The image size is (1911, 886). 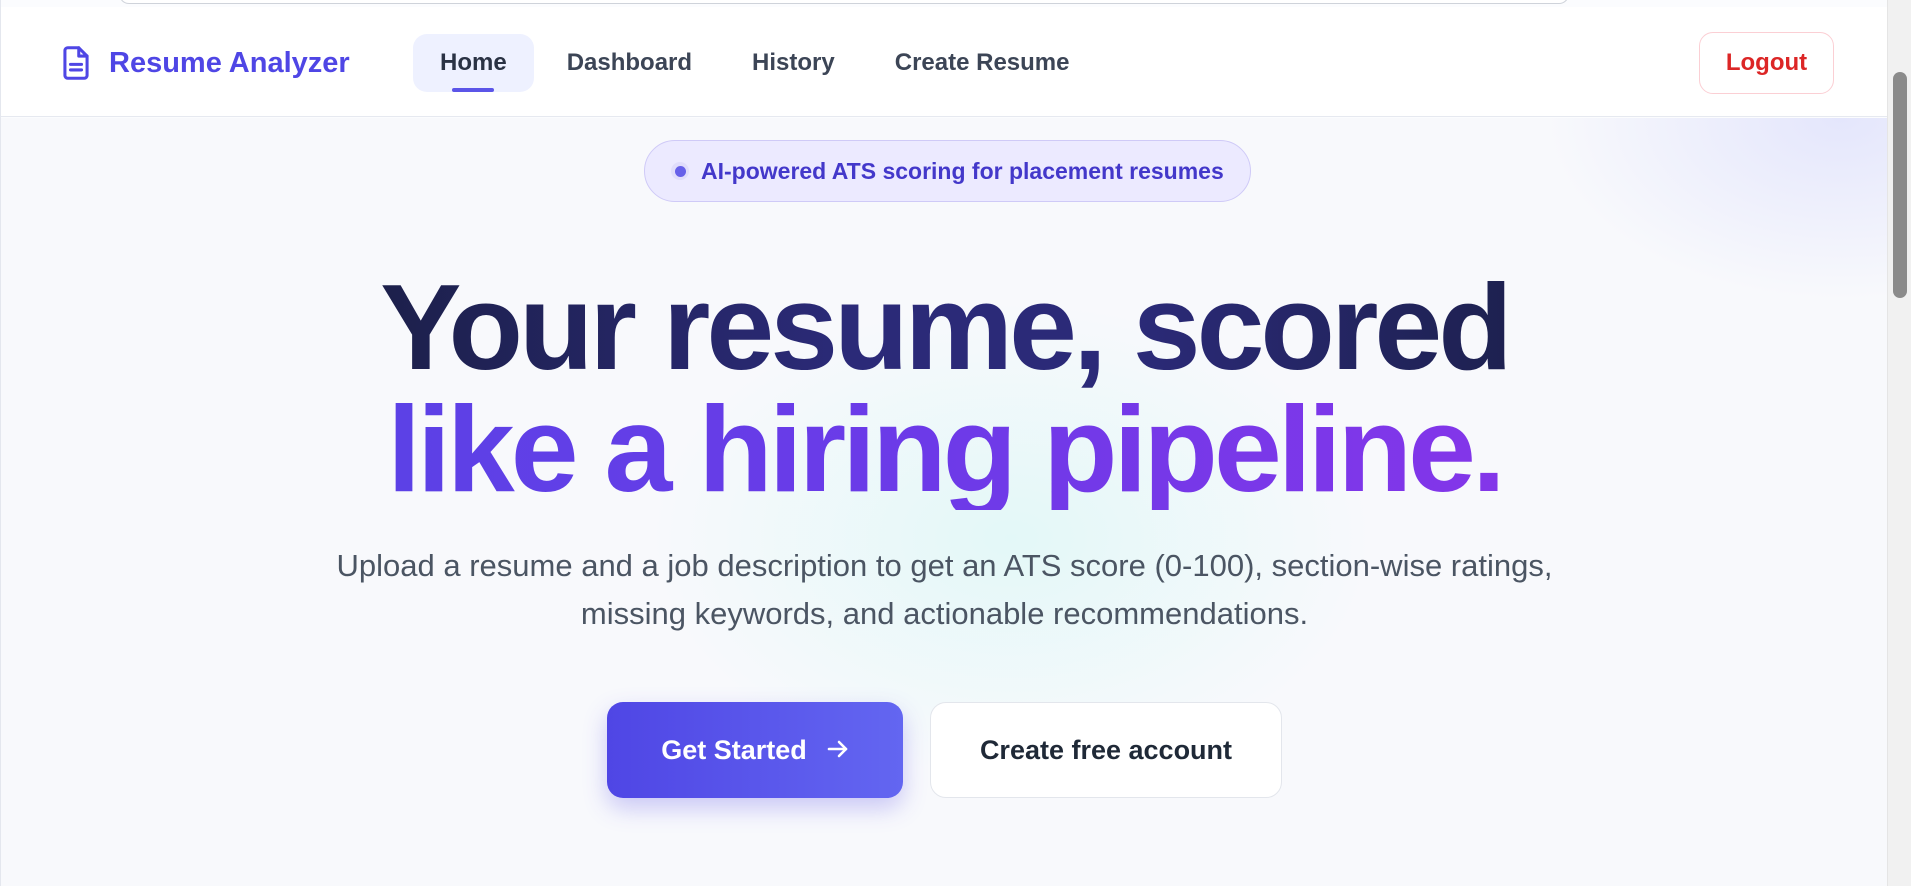 I want to click on get-started-button: Get Started, so click(x=755, y=750).